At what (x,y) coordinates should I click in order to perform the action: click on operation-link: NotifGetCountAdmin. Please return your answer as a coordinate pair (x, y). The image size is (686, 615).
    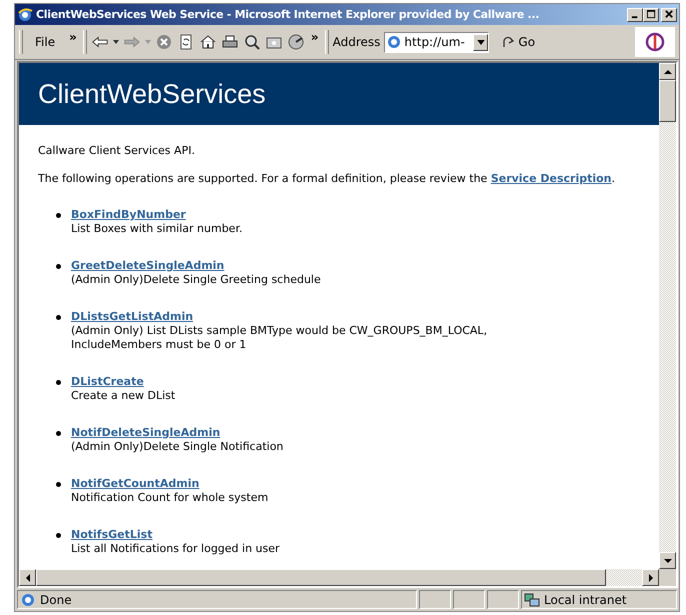
    Looking at the image, I should click on (135, 483).